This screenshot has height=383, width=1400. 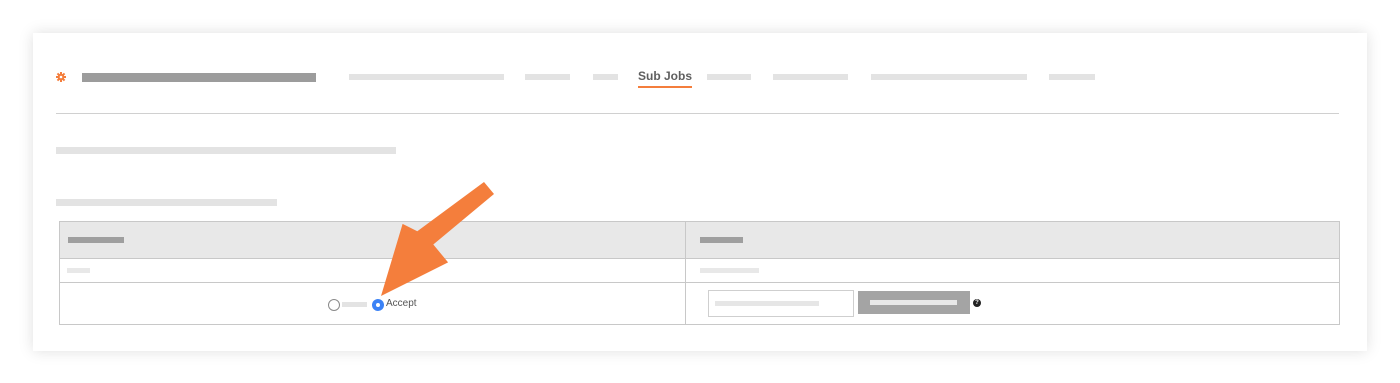 I want to click on table-header-row, so click(x=699, y=240).